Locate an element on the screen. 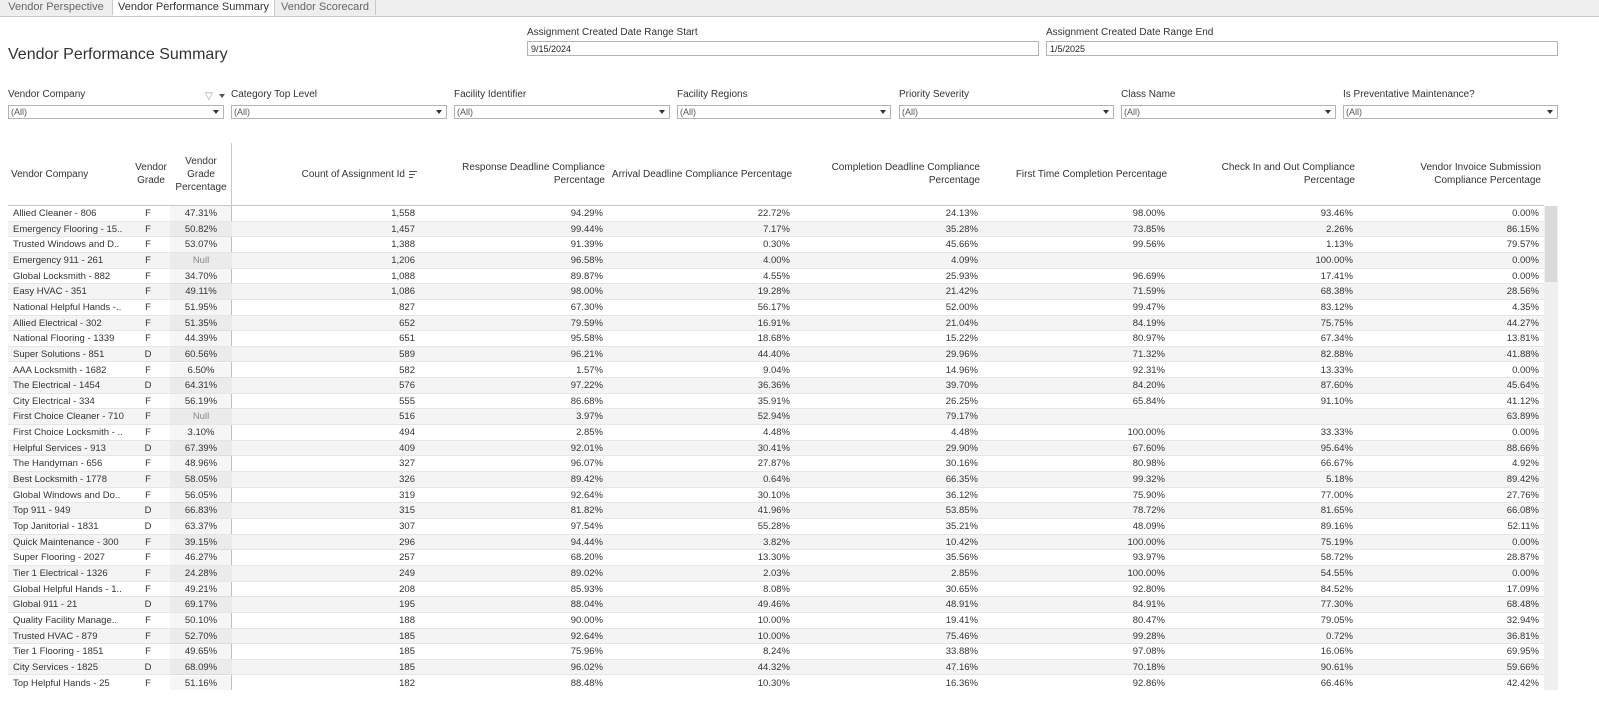  check-in-out-compliance-cell: 77.00% is located at coordinates (1336, 495).